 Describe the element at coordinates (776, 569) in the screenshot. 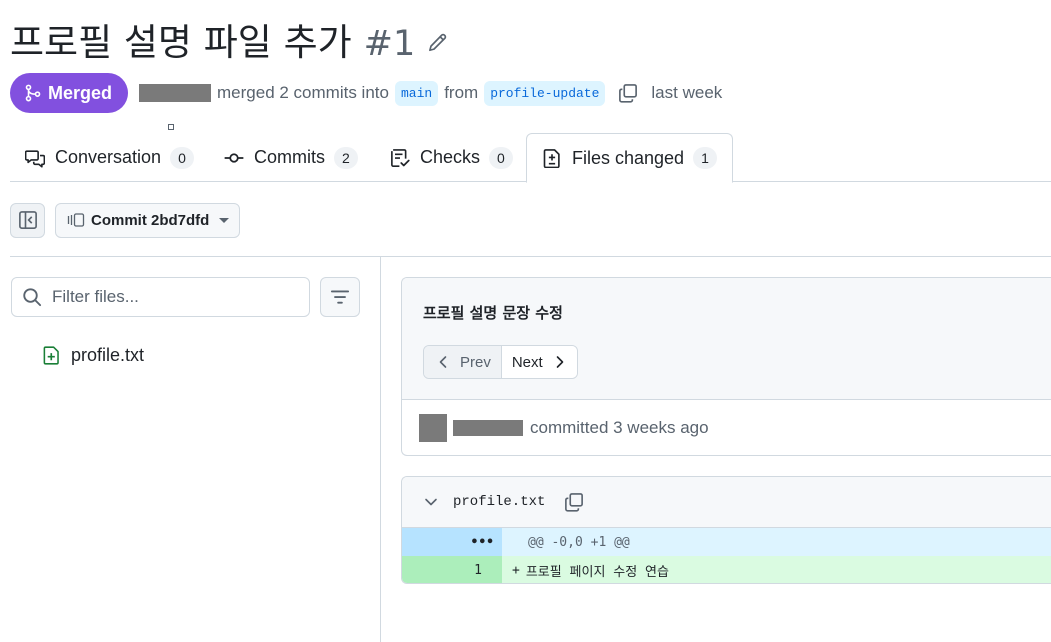

I see `diff-line-code: + 프로필 페이지 수정 연습` at that location.